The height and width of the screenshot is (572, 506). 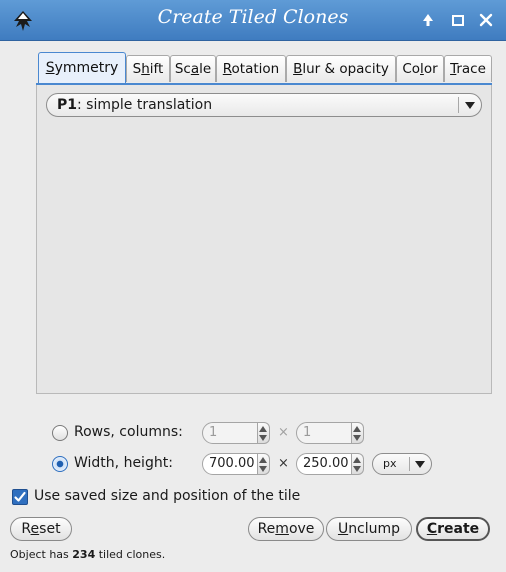 What do you see at coordinates (264, 464) in the screenshot?
I see `width-stepper` at bounding box center [264, 464].